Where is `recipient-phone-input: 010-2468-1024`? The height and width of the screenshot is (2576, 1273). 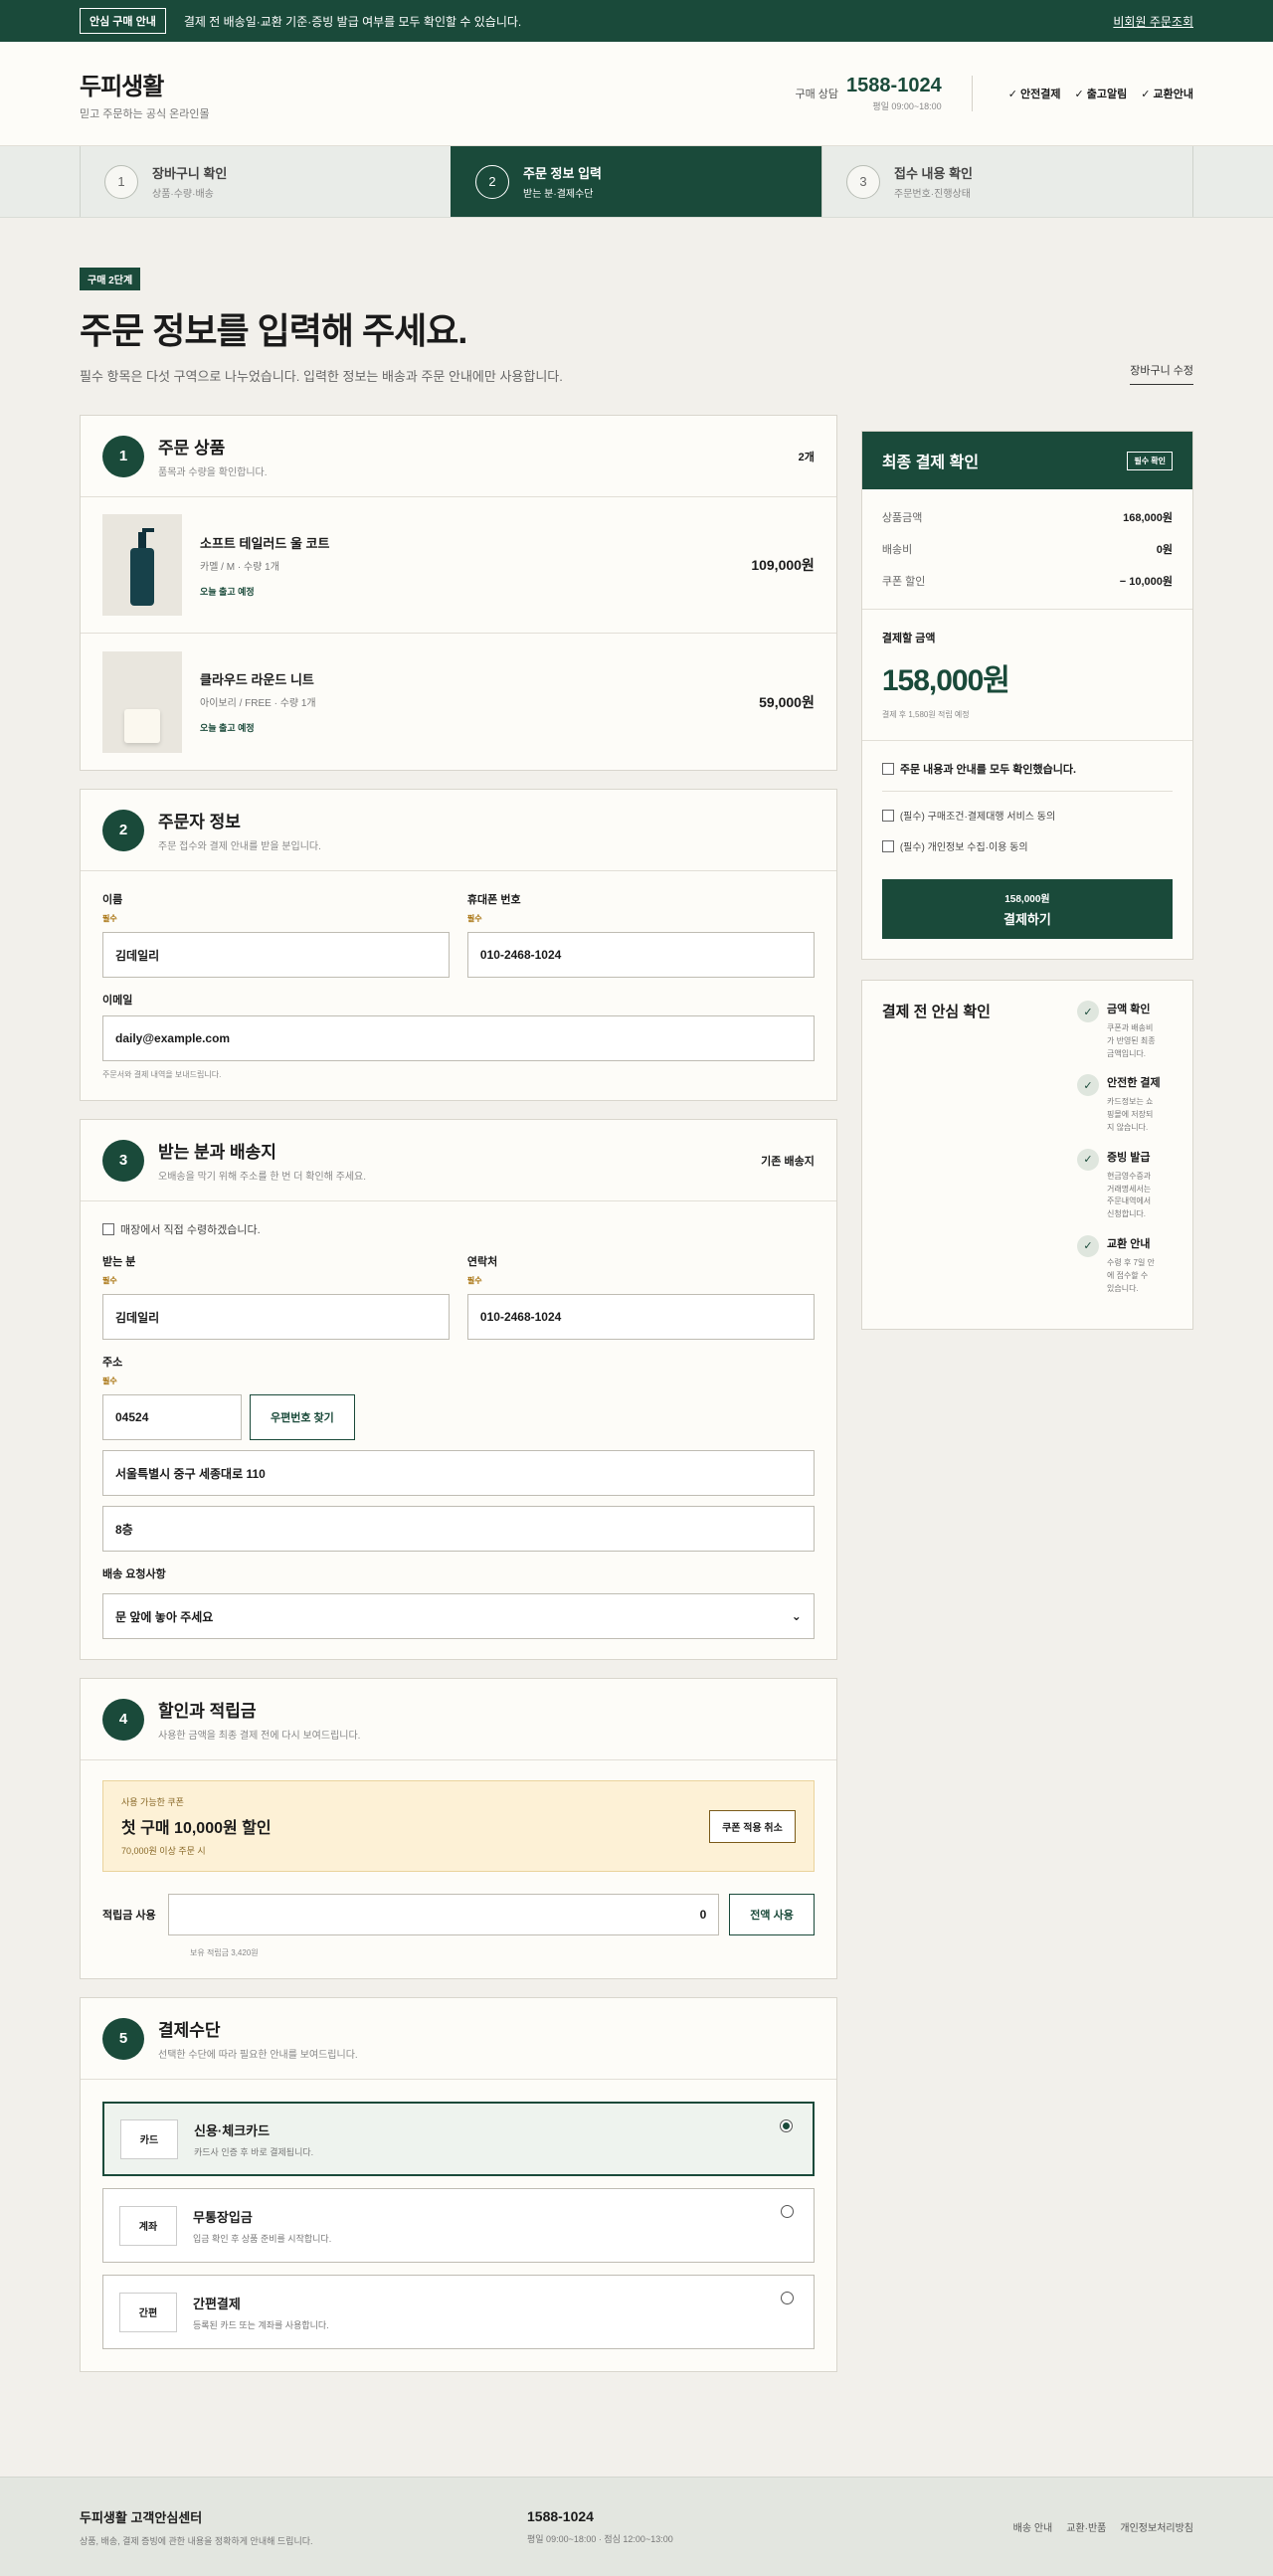
recipient-phone-input: 010-2468-1024 is located at coordinates (640, 1317).